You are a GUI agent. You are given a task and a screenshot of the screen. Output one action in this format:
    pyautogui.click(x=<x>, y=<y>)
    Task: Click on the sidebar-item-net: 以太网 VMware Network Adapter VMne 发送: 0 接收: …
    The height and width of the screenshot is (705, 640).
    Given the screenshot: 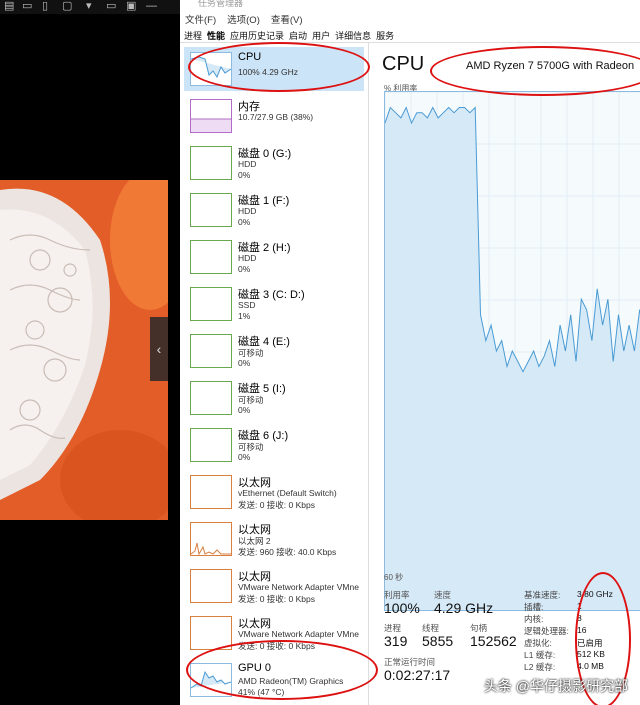 What is the action you would take?
    pyautogui.click(x=274, y=586)
    